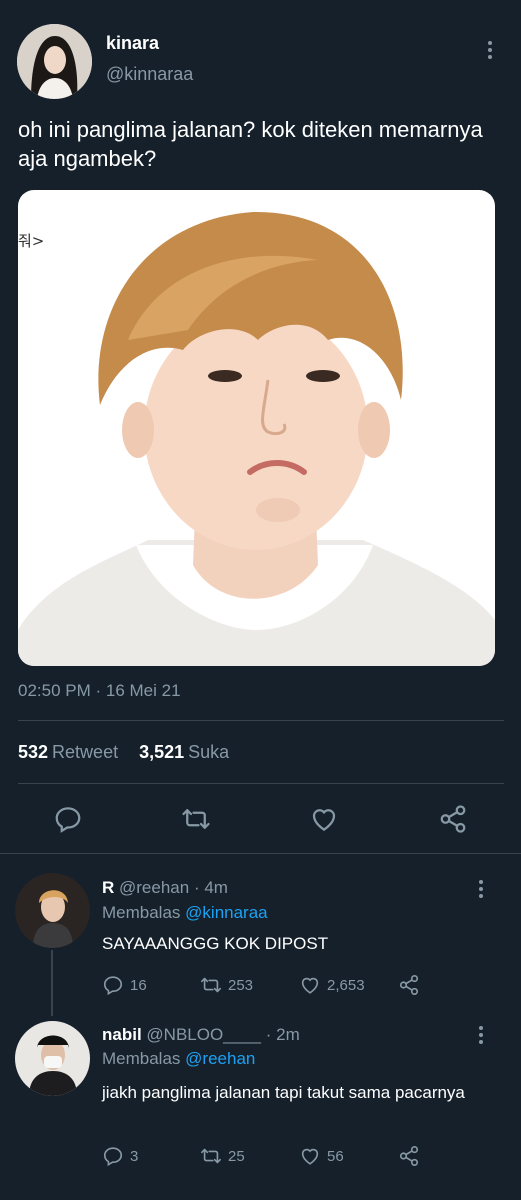  Describe the element at coordinates (122, 1034) in the screenshot. I see `reply-author-name: nabil` at that location.